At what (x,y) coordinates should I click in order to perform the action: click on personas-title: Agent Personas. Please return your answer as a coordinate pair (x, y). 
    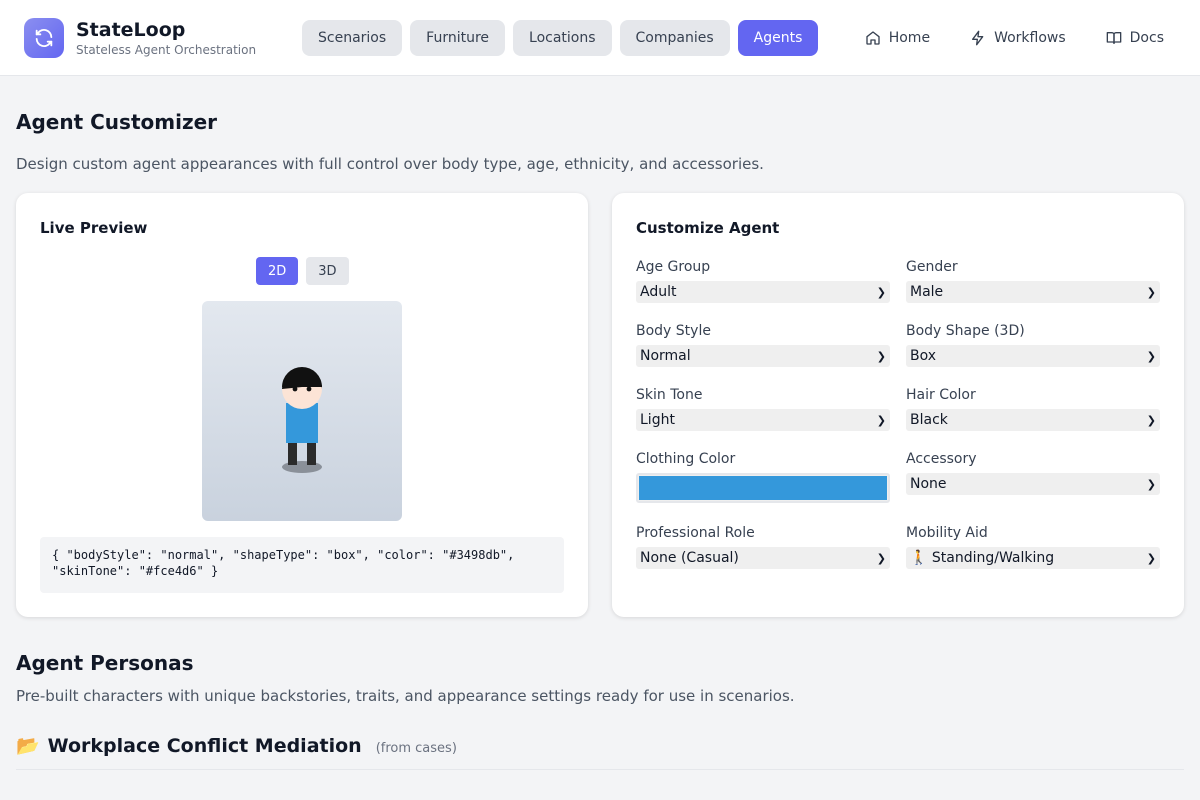
    Looking at the image, I should click on (105, 663).